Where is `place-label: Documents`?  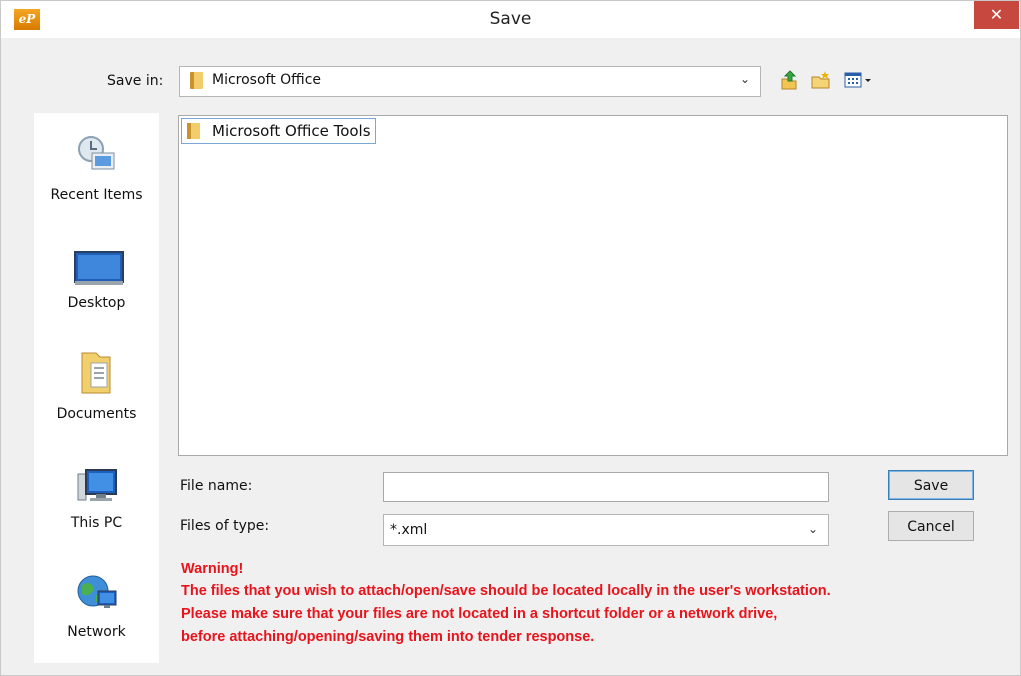 place-label: Documents is located at coordinates (96, 414).